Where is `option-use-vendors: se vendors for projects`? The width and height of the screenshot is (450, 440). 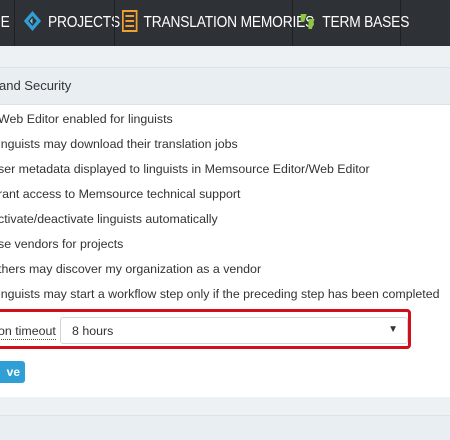
option-use-vendors: se vendors for projects is located at coordinates (61, 244).